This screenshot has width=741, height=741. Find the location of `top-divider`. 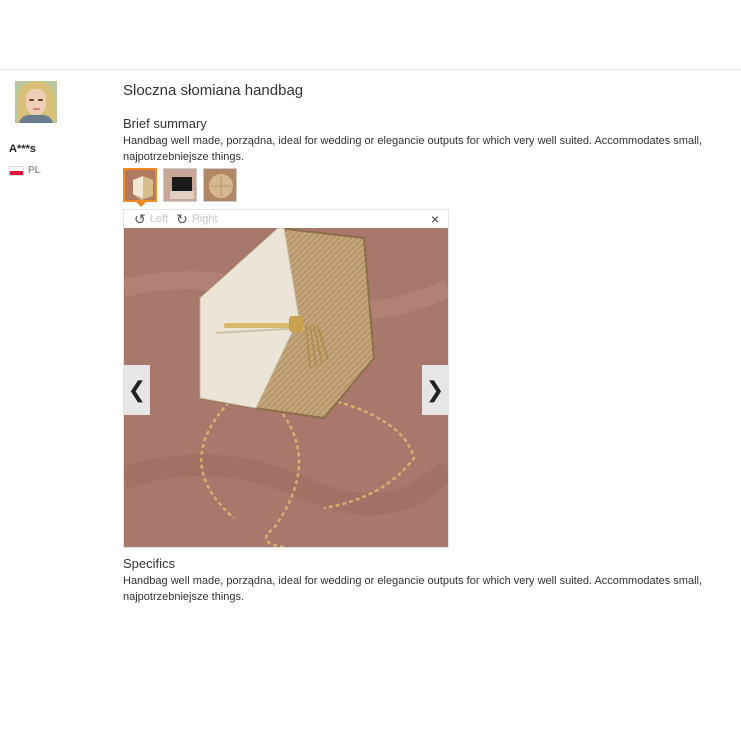

top-divider is located at coordinates (370, 69).